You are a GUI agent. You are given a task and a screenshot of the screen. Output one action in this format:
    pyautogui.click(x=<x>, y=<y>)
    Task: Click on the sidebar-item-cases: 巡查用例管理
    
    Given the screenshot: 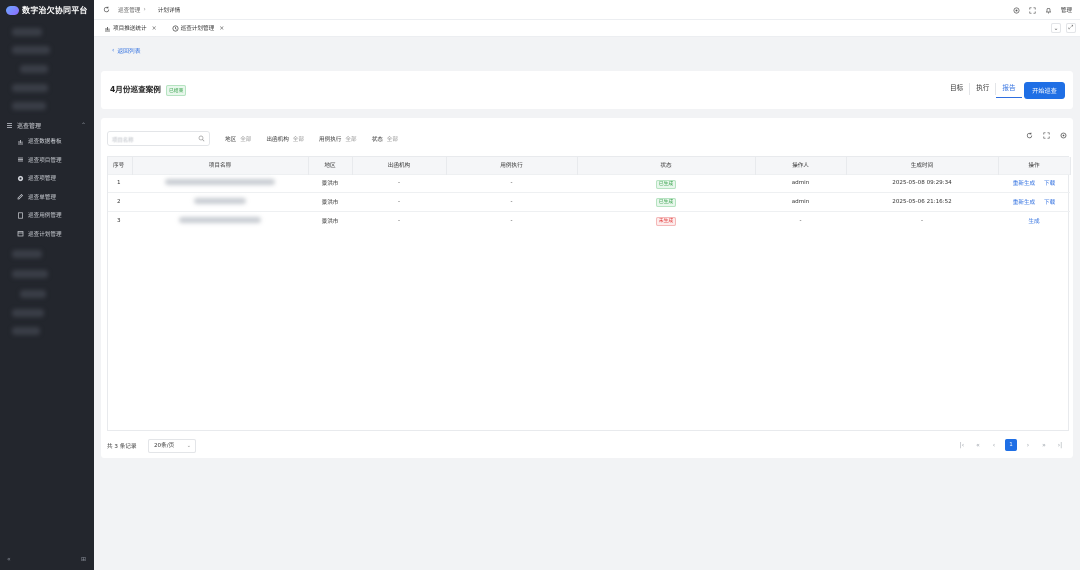 What is the action you would take?
    pyautogui.click(x=47, y=215)
    